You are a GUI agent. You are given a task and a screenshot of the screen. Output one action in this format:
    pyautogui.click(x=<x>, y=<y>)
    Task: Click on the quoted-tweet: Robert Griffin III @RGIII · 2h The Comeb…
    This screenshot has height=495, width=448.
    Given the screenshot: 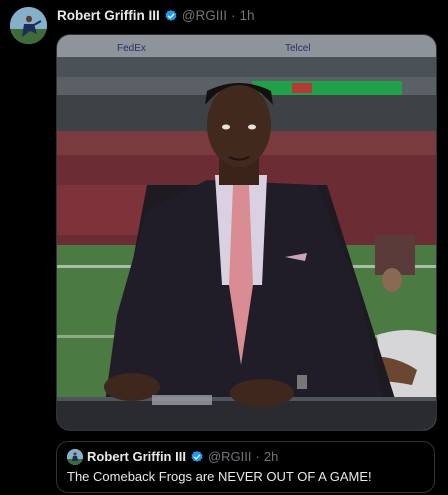 What is the action you would take?
    pyautogui.click(x=245, y=467)
    